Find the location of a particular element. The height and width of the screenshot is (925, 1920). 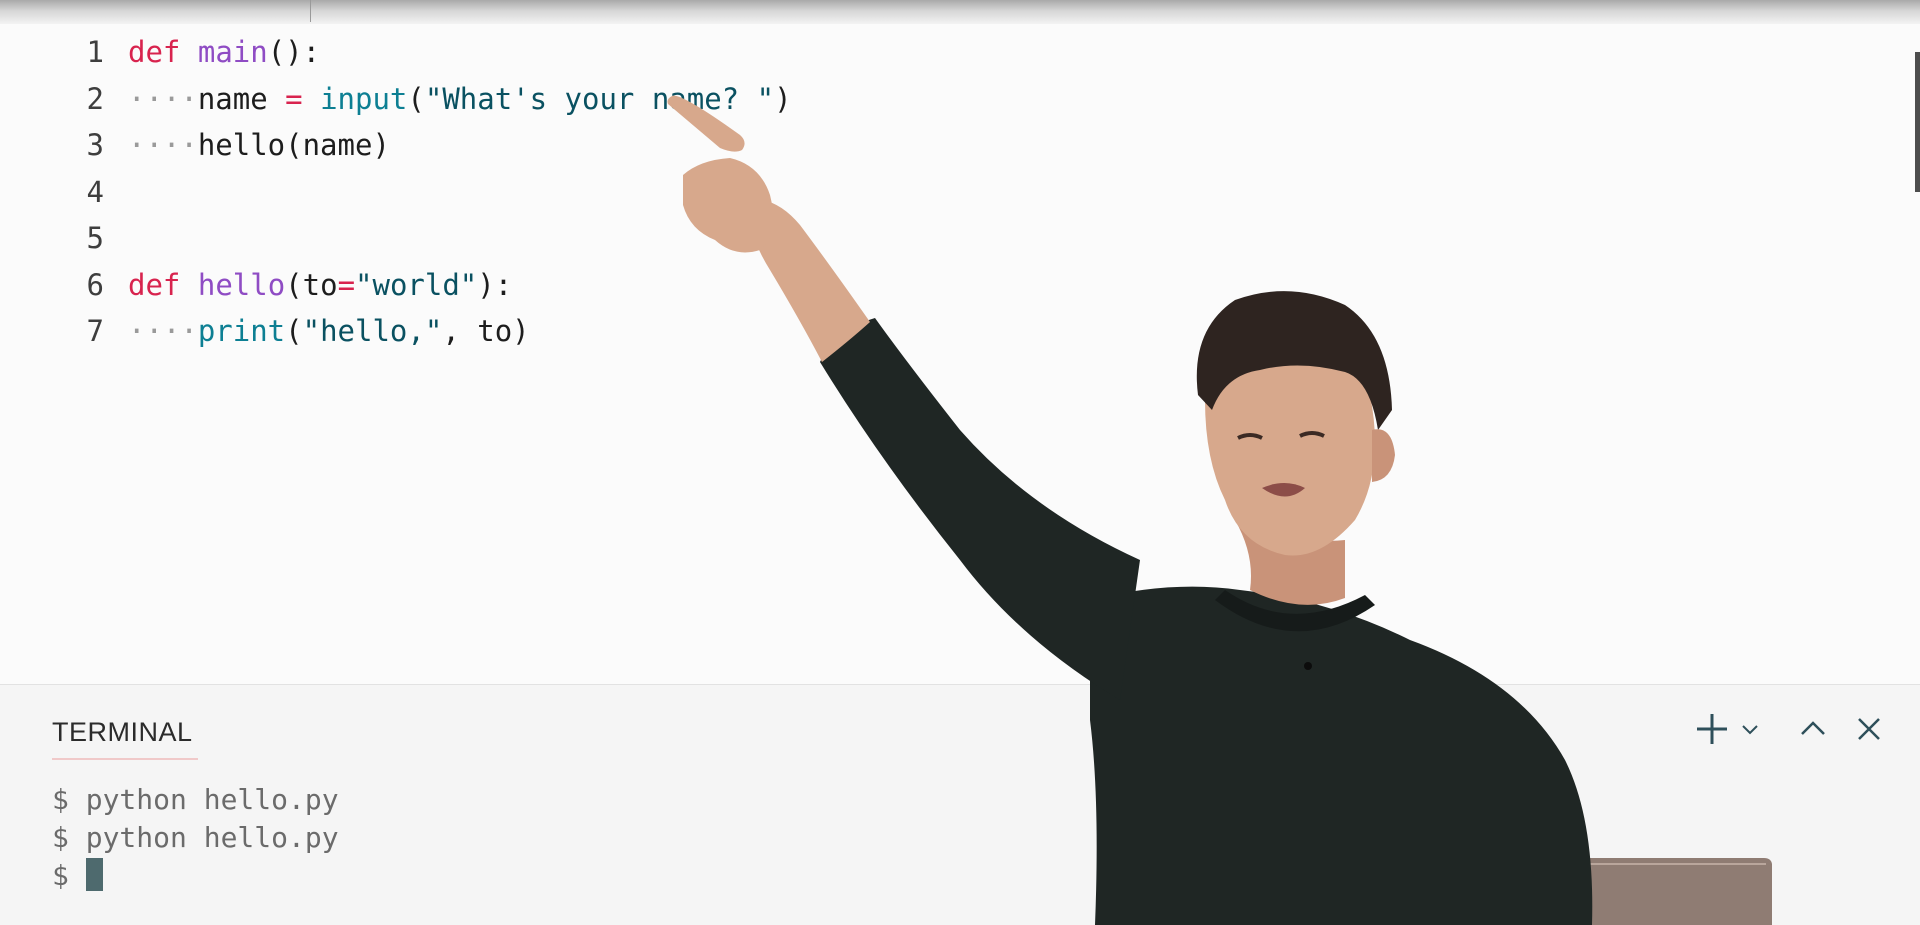

terminal-prompt-line: $ is located at coordinates (77, 876).